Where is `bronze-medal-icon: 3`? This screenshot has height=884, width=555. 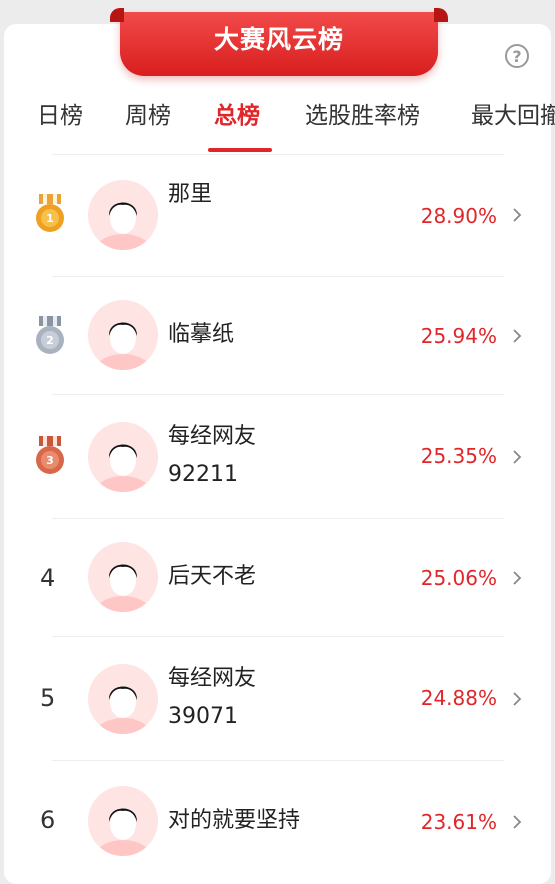
bronze-medal-icon: 3 is located at coordinates (50, 455).